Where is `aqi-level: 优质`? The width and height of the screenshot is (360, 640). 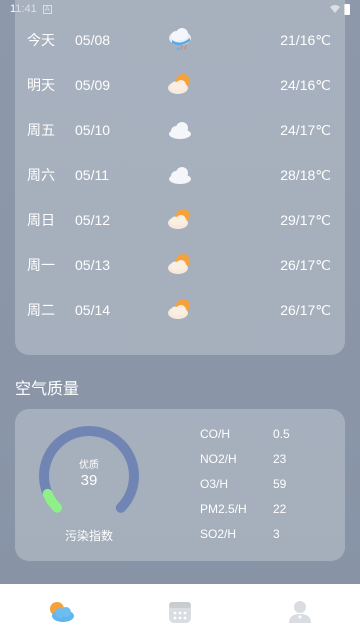 aqi-level: 优质 is located at coordinates (89, 465).